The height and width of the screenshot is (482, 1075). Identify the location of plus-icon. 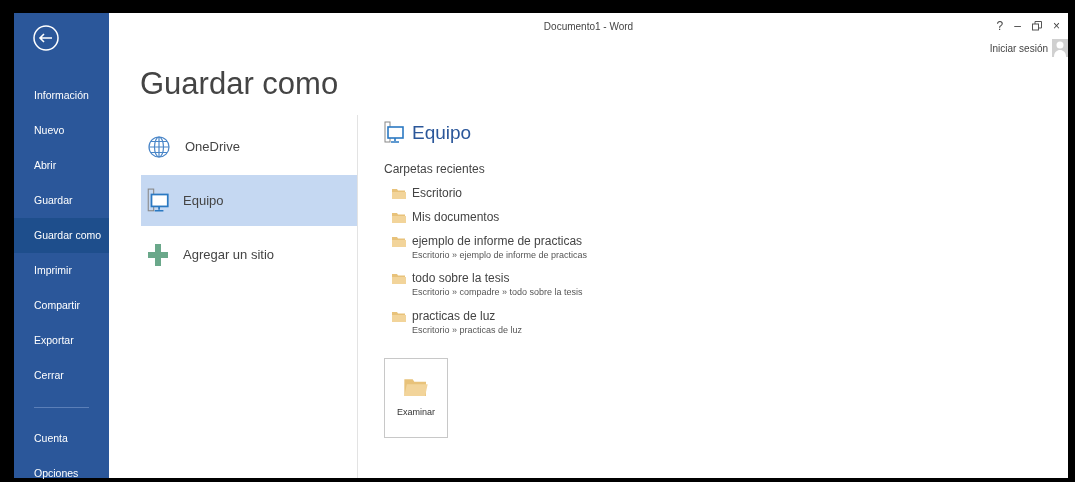
(158, 254).